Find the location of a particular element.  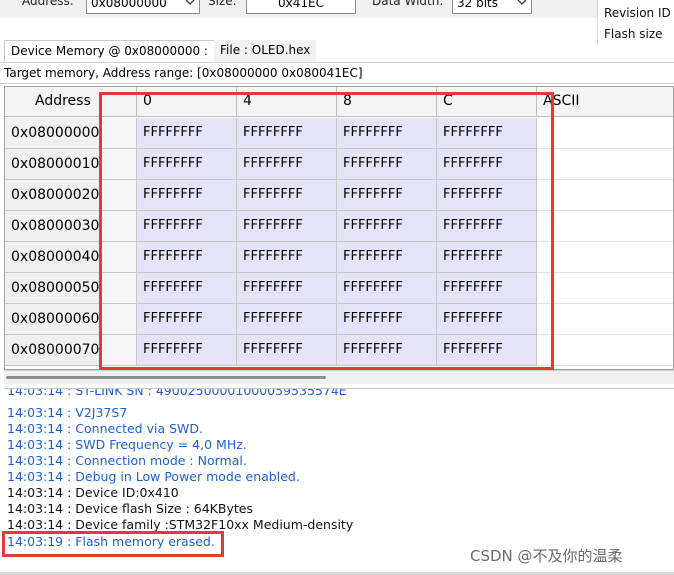

header-col-0: 0 is located at coordinates (187, 102).